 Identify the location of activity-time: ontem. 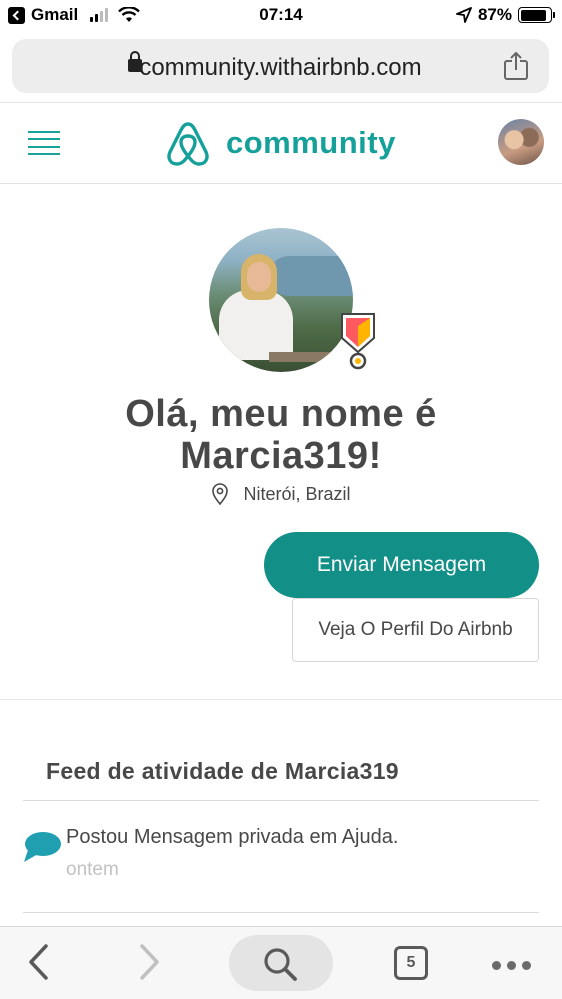
(92, 869).